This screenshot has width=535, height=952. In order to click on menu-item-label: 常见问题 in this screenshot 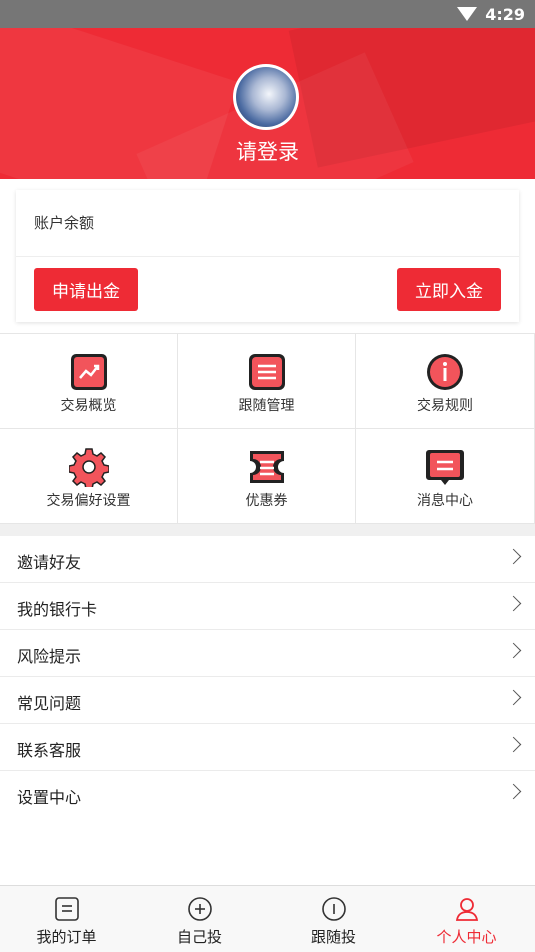, I will do `click(49, 703)`.